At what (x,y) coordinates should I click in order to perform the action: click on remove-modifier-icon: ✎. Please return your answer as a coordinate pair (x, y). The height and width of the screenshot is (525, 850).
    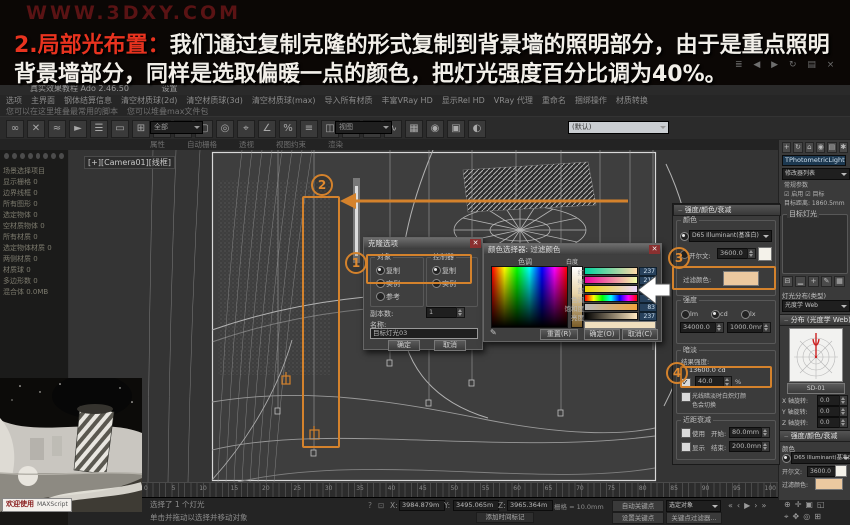
    Looking at the image, I should click on (826, 281).